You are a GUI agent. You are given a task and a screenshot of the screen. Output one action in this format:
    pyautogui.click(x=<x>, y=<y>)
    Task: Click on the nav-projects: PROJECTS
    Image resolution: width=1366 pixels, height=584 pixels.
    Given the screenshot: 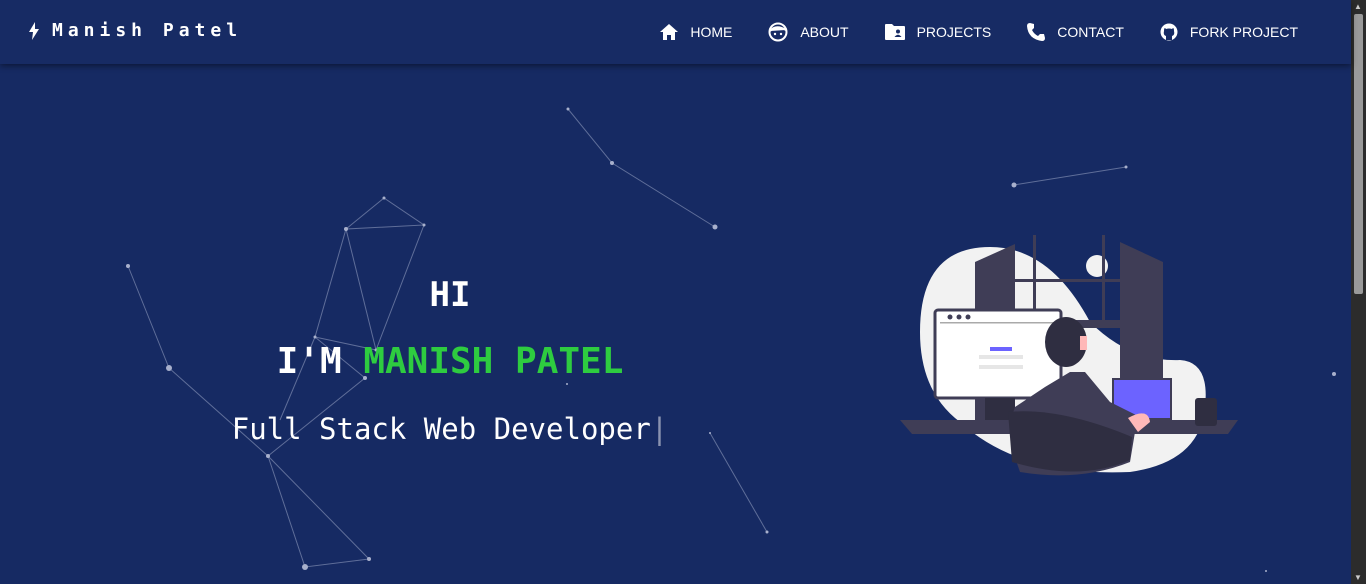 What is the action you would take?
    pyautogui.click(x=938, y=32)
    